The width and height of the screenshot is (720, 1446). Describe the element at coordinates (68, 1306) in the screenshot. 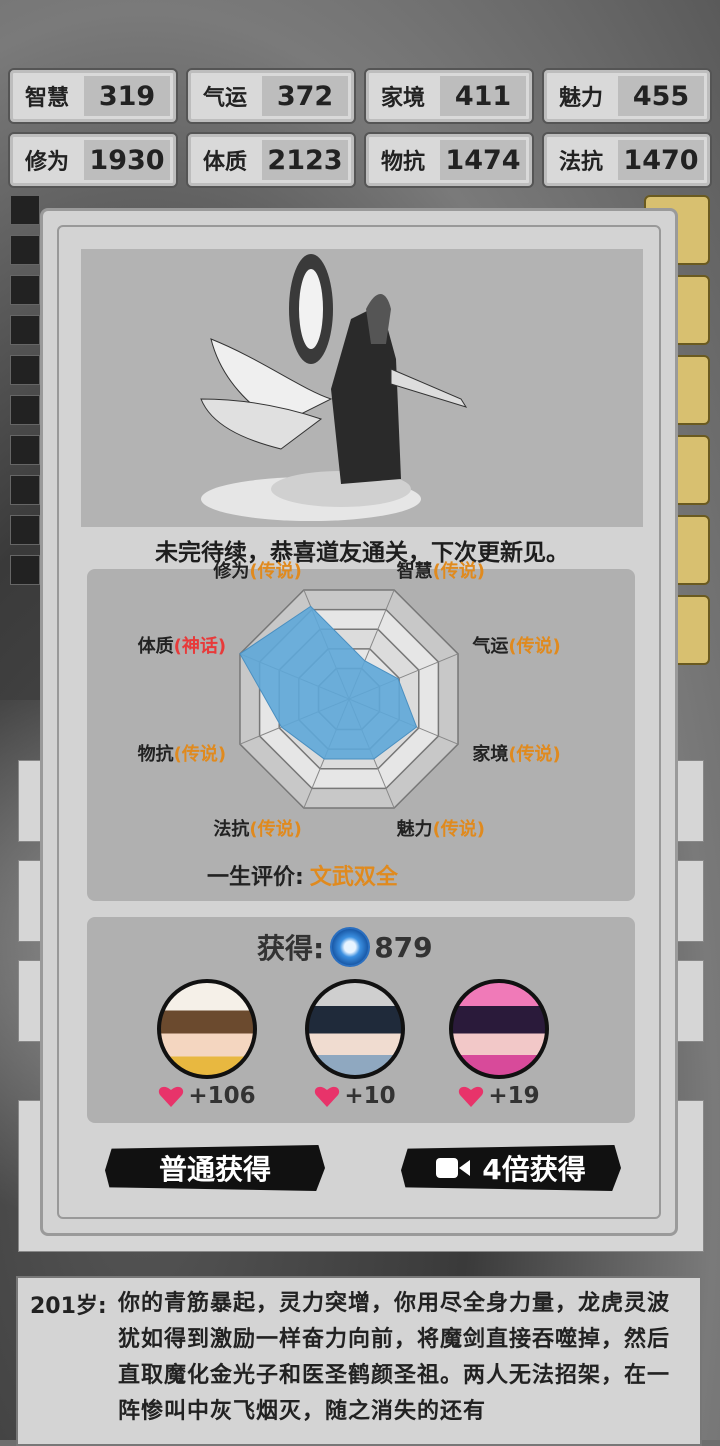

I see `log-age: 201岁:` at that location.